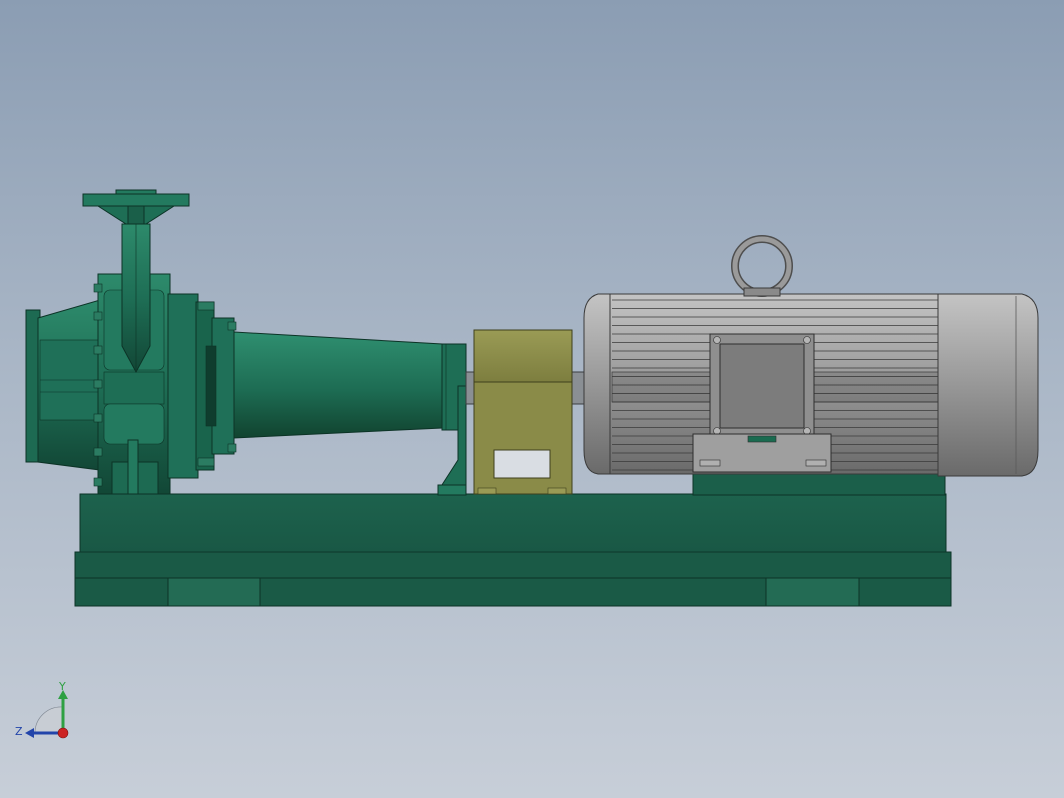 This screenshot has height=798, width=1064. Describe the element at coordinates (522, 464) in the screenshot. I see `inspection-window` at that location.